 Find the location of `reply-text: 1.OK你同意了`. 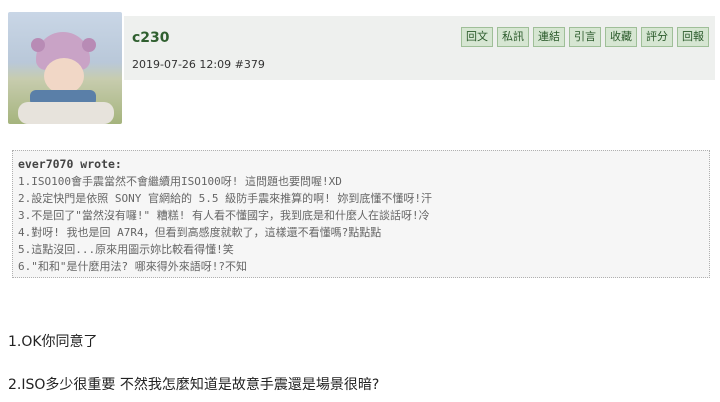

reply-text: 1.OK你同意了 is located at coordinates (53, 342).